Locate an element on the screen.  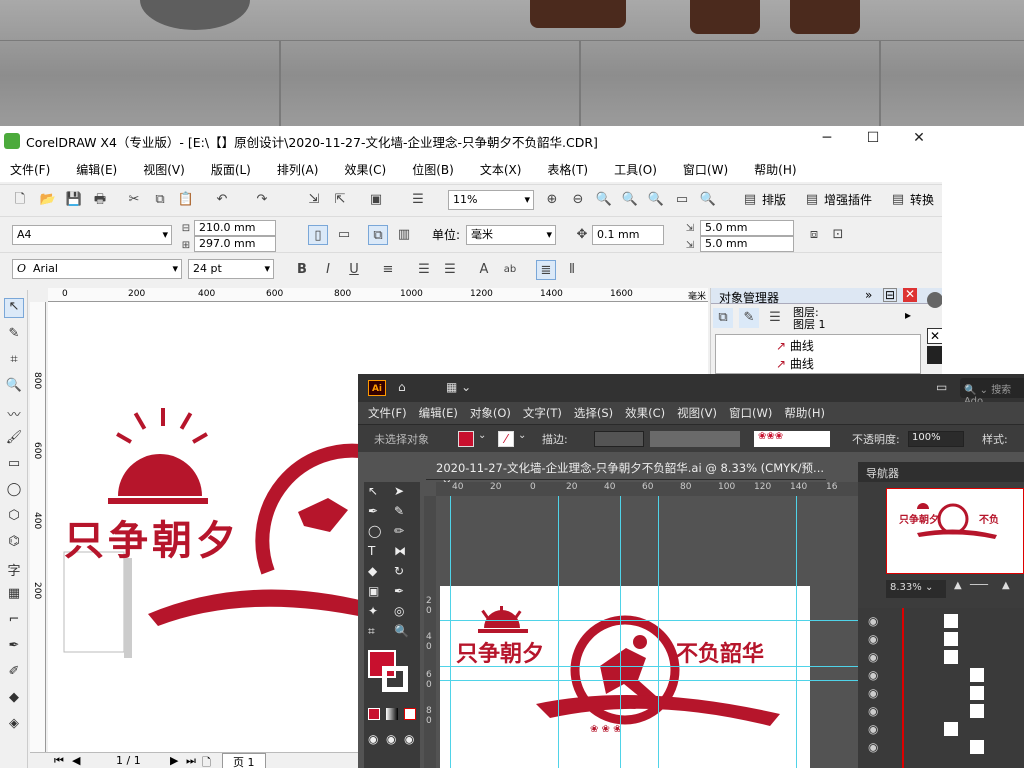
paste-icon: 📋 is located at coordinates (186, 200).